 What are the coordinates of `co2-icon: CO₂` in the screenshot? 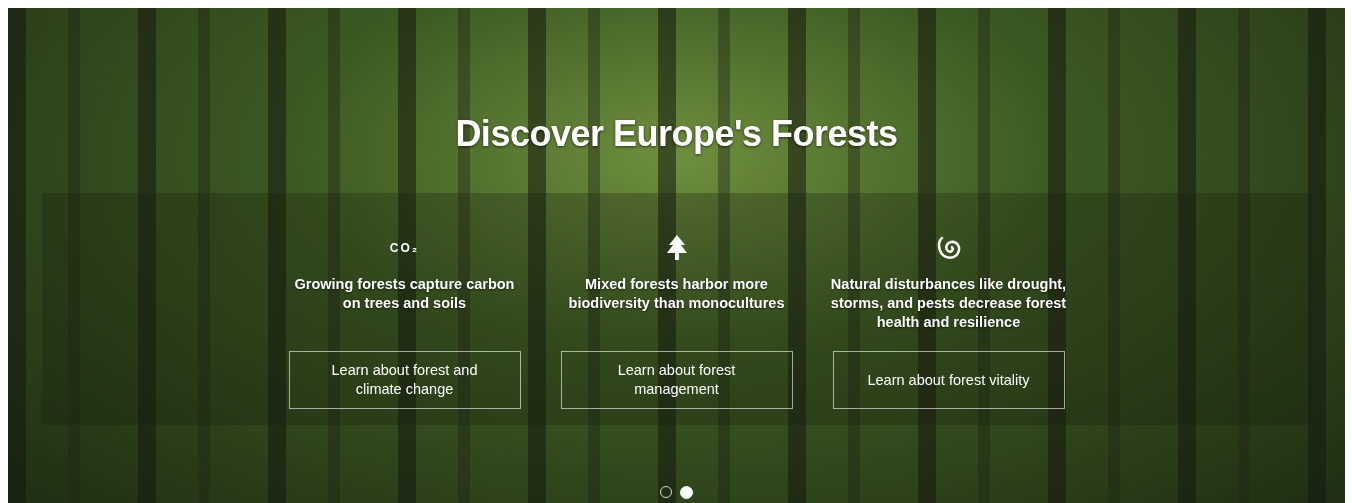 It's located at (404, 248).